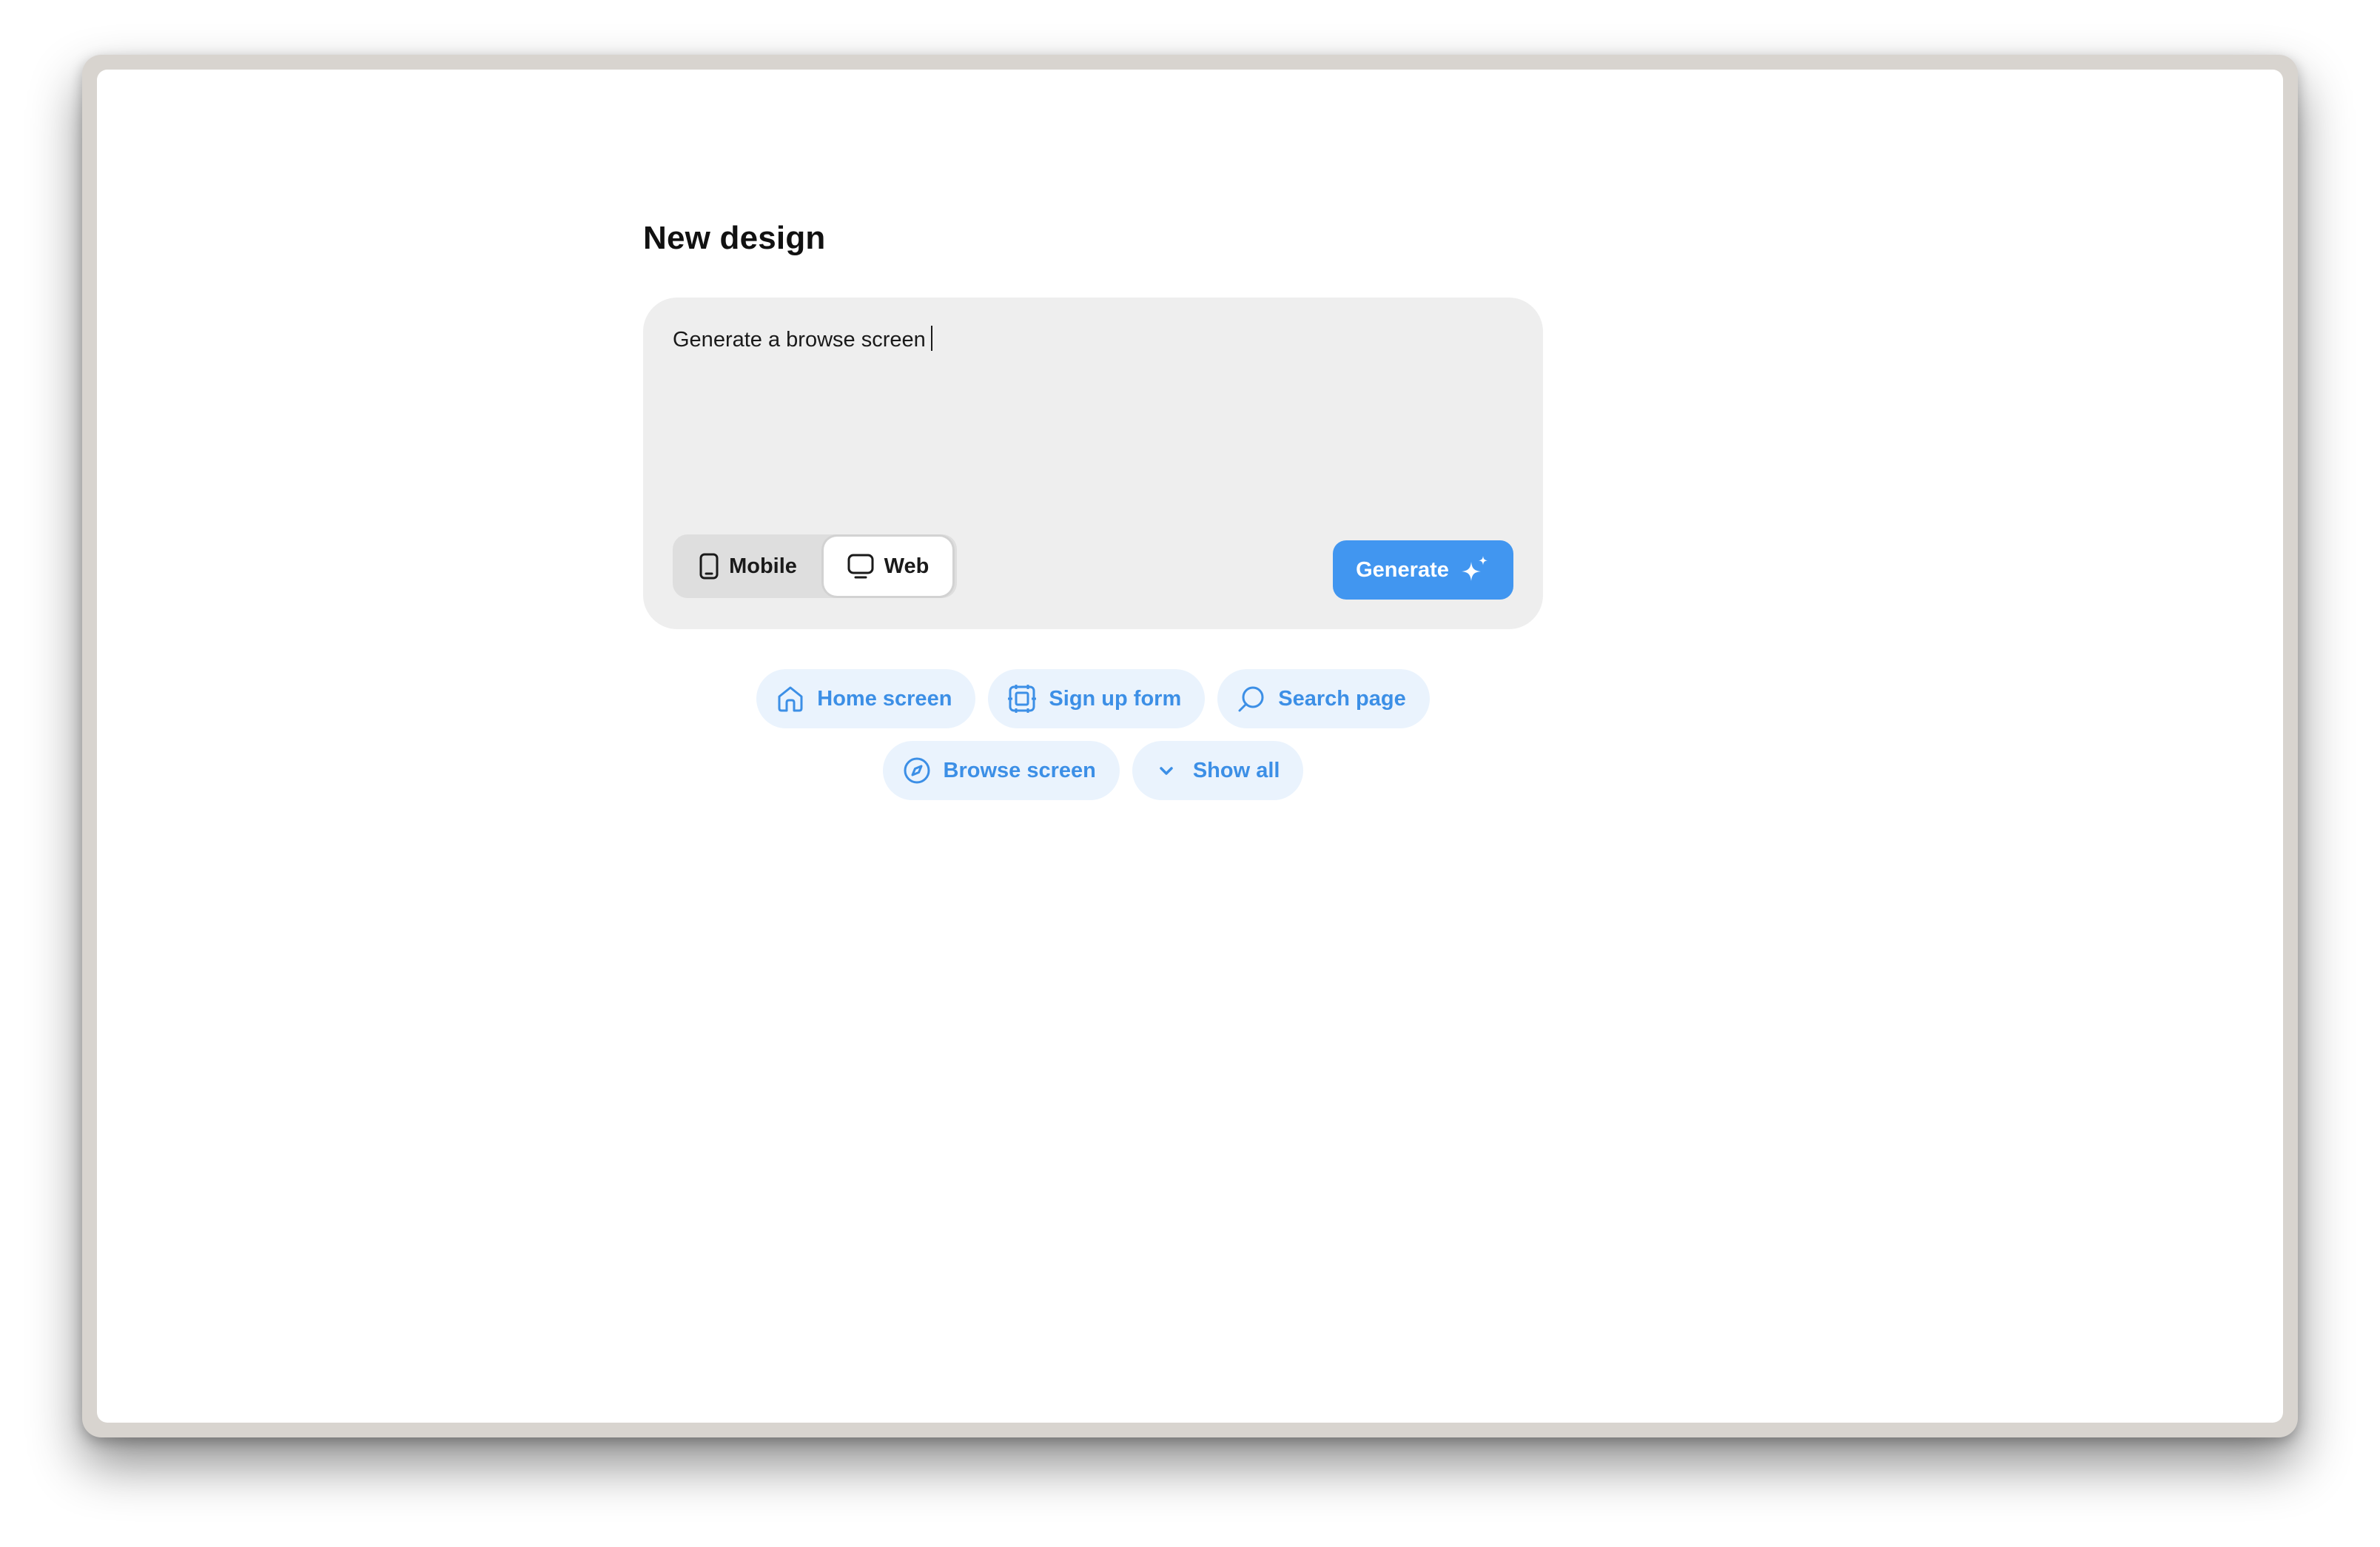 The image size is (2380, 1547). I want to click on generate-button-label: Generate, so click(1403, 569).